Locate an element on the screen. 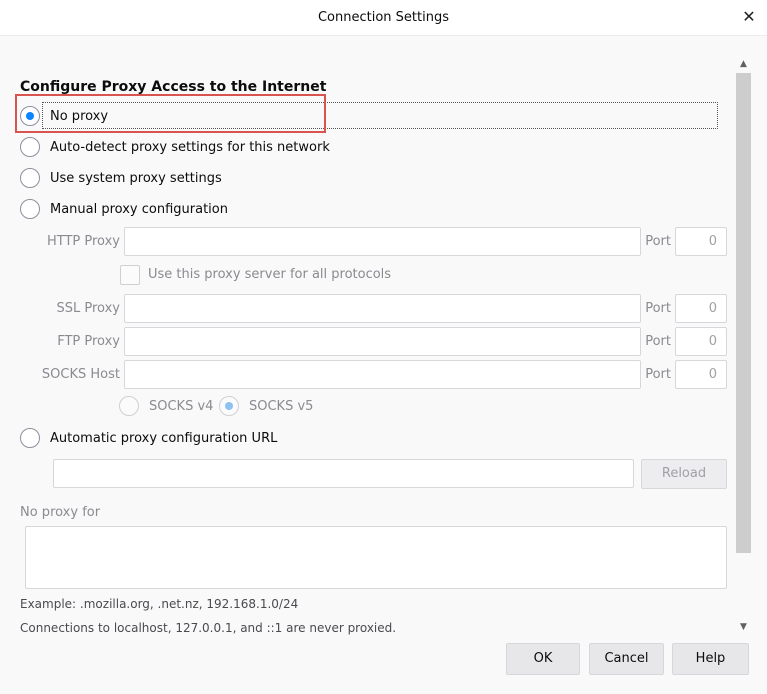  radio-label: Automatic proxy configuration URL is located at coordinates (164, 438).